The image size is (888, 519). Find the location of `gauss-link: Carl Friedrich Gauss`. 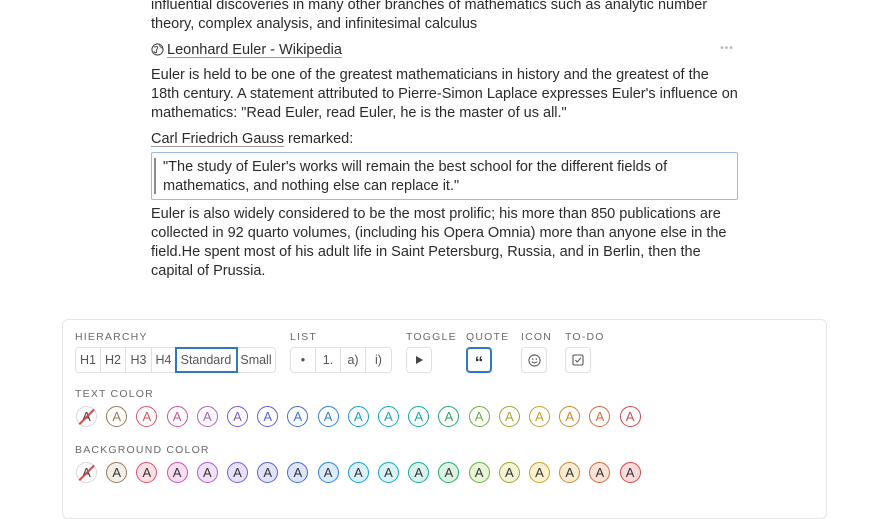

gauss-link: Carl Friedrich Gauss is located at coordinates (217, 139).